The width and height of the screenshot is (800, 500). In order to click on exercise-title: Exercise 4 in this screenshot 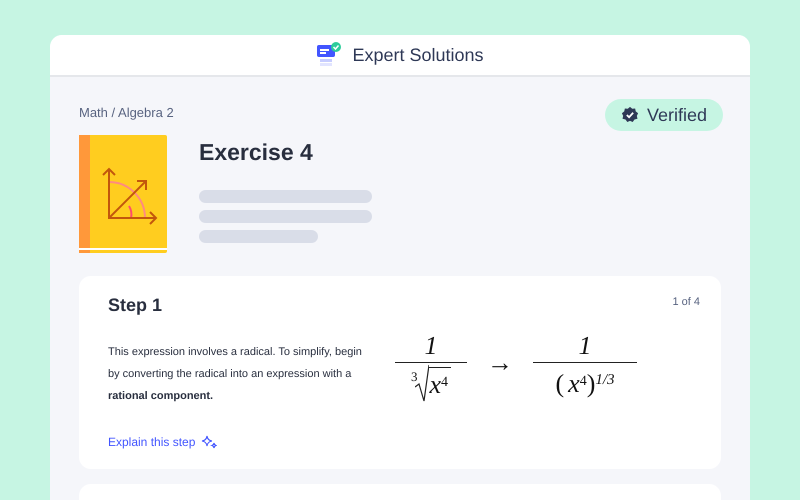, I will do `click(256, 152)`.